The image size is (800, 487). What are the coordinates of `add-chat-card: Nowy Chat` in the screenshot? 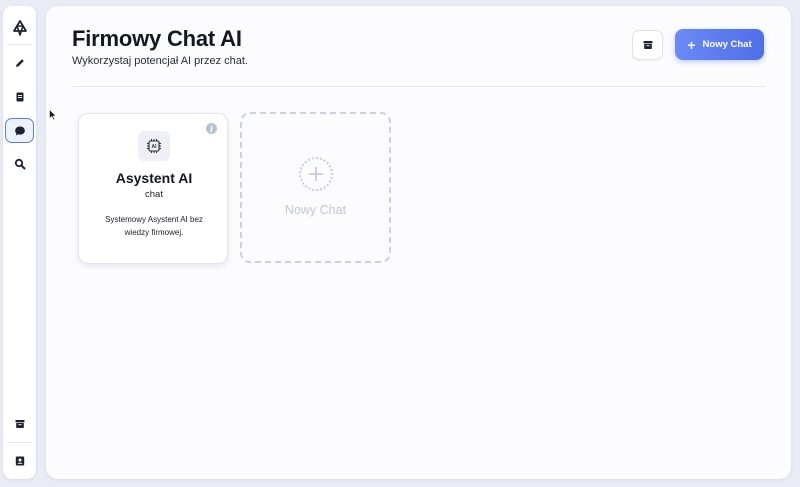 It's located at (315, 187).